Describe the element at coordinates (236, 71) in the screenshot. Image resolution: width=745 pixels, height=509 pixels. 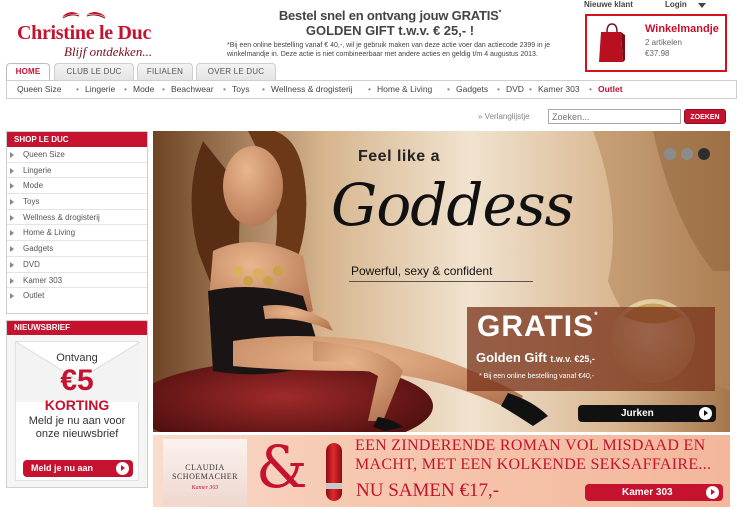
I see `tab-over-le-duc: OVER LE DUC` at that location.